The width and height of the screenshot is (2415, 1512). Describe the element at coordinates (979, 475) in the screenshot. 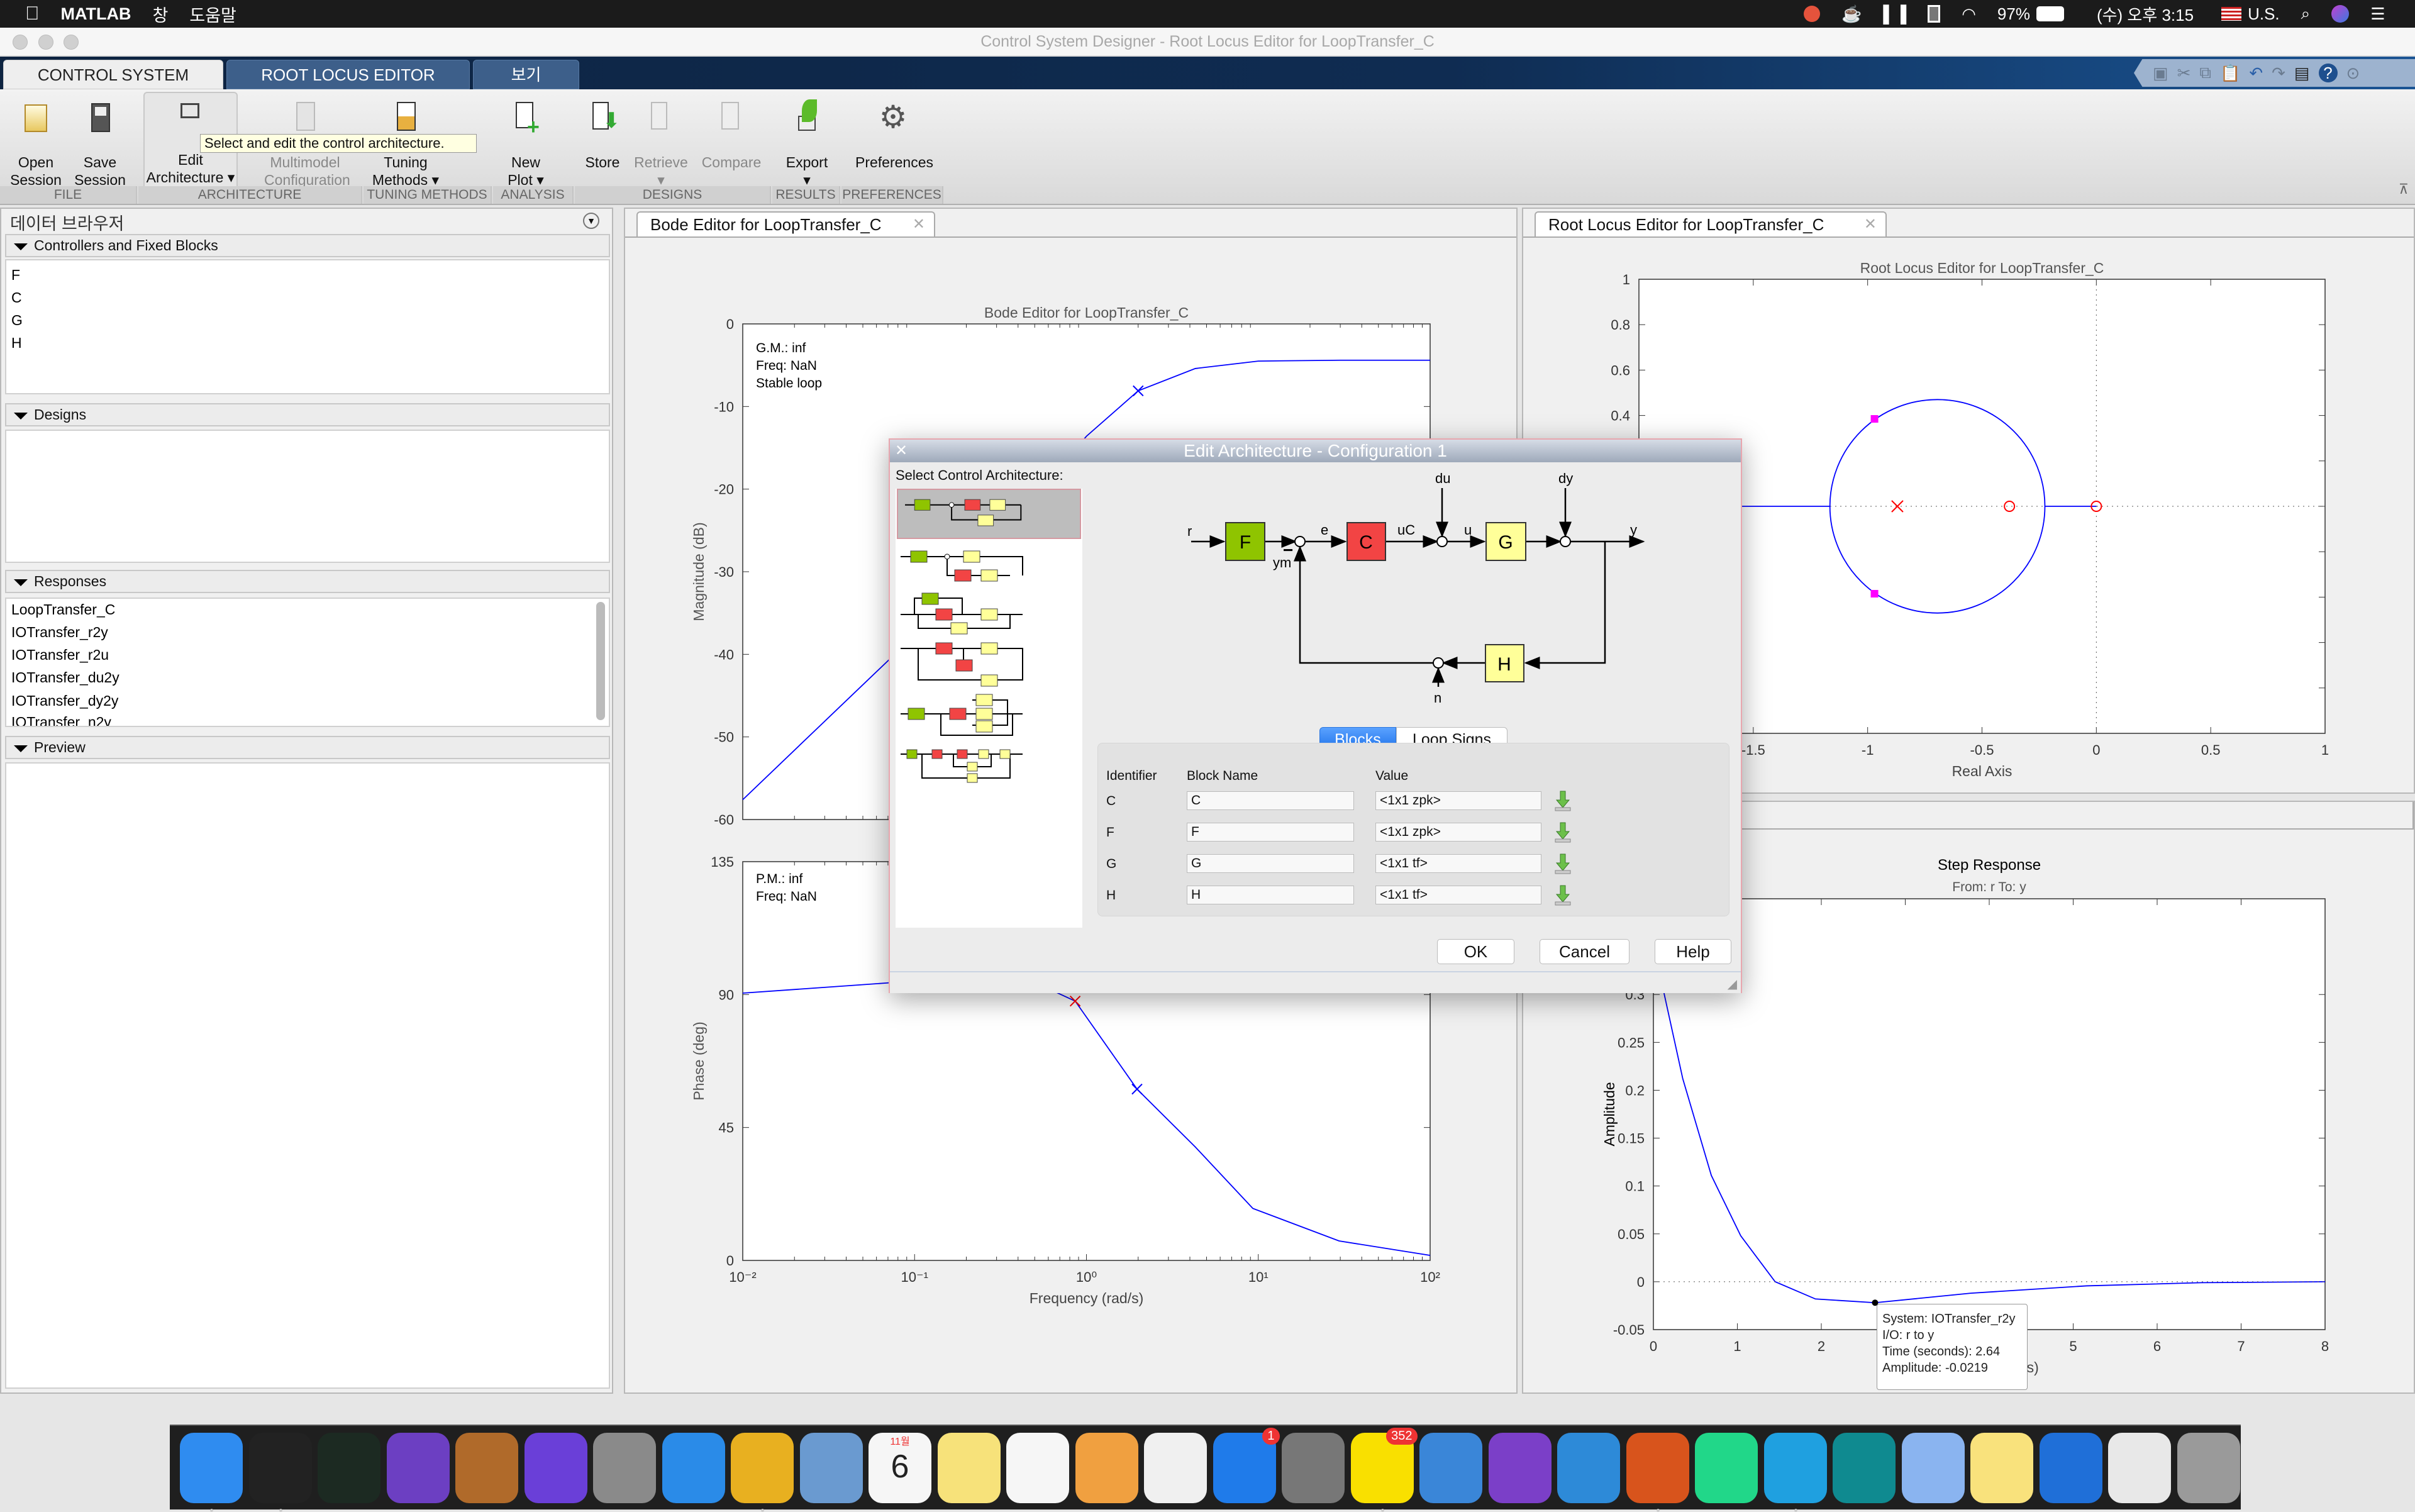

I see `select-architecture-label: Select Control Architecture:` at that location.